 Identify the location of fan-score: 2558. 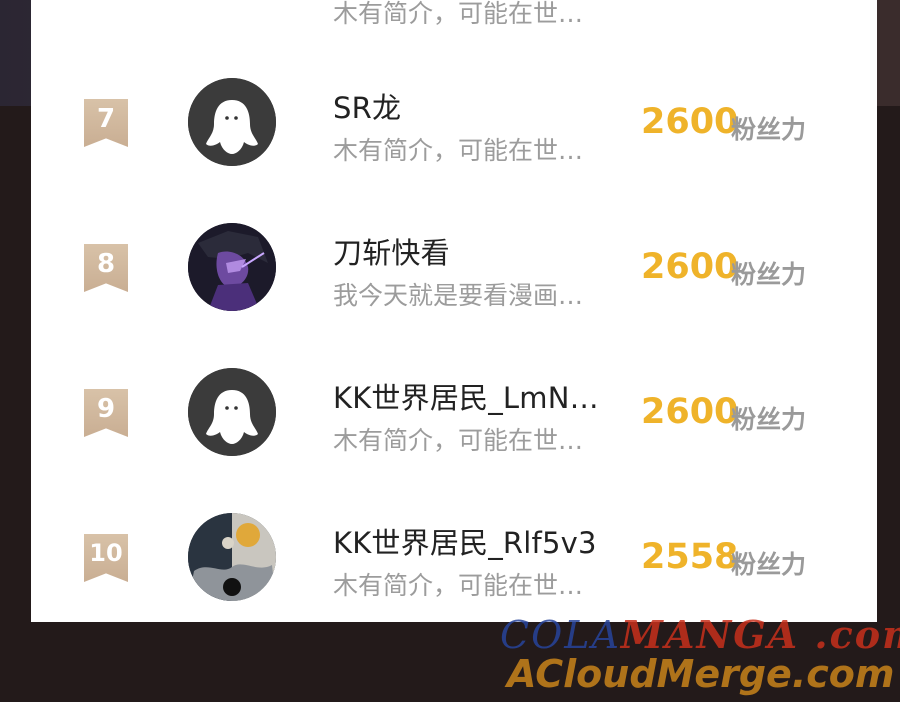
(690, 557).